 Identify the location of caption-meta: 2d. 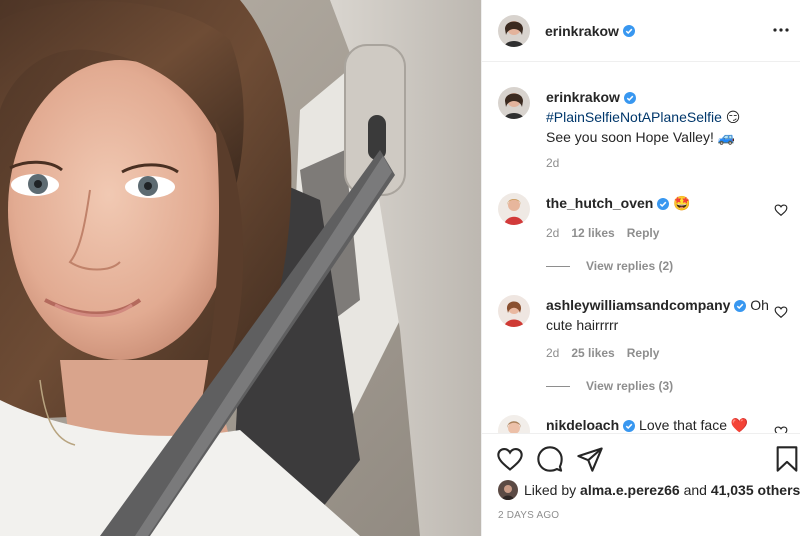
(552, 163).